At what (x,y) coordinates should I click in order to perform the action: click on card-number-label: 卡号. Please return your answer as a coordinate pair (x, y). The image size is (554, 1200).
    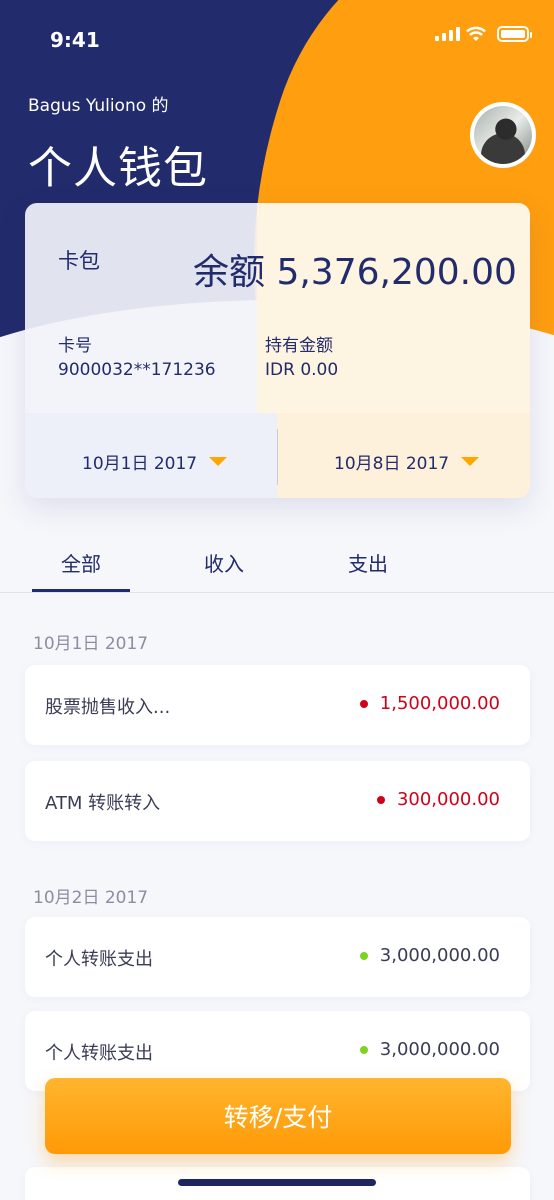
    Looking at the image, I should click on (75, 346).